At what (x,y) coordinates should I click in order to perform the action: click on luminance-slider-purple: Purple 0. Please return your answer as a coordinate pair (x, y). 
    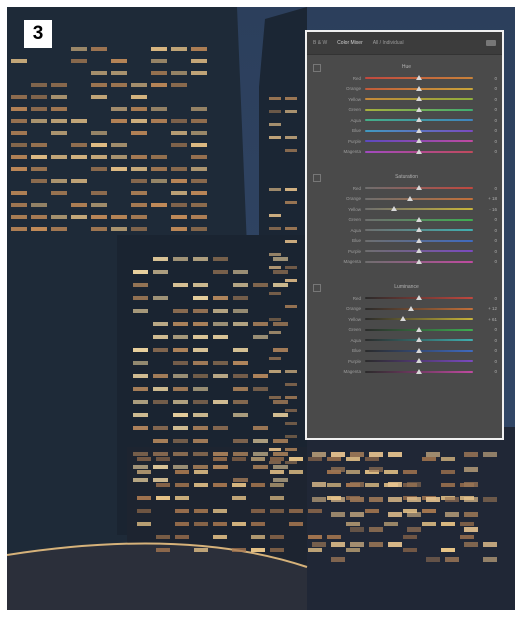
    Looking at the image, I should click on (406, 361).